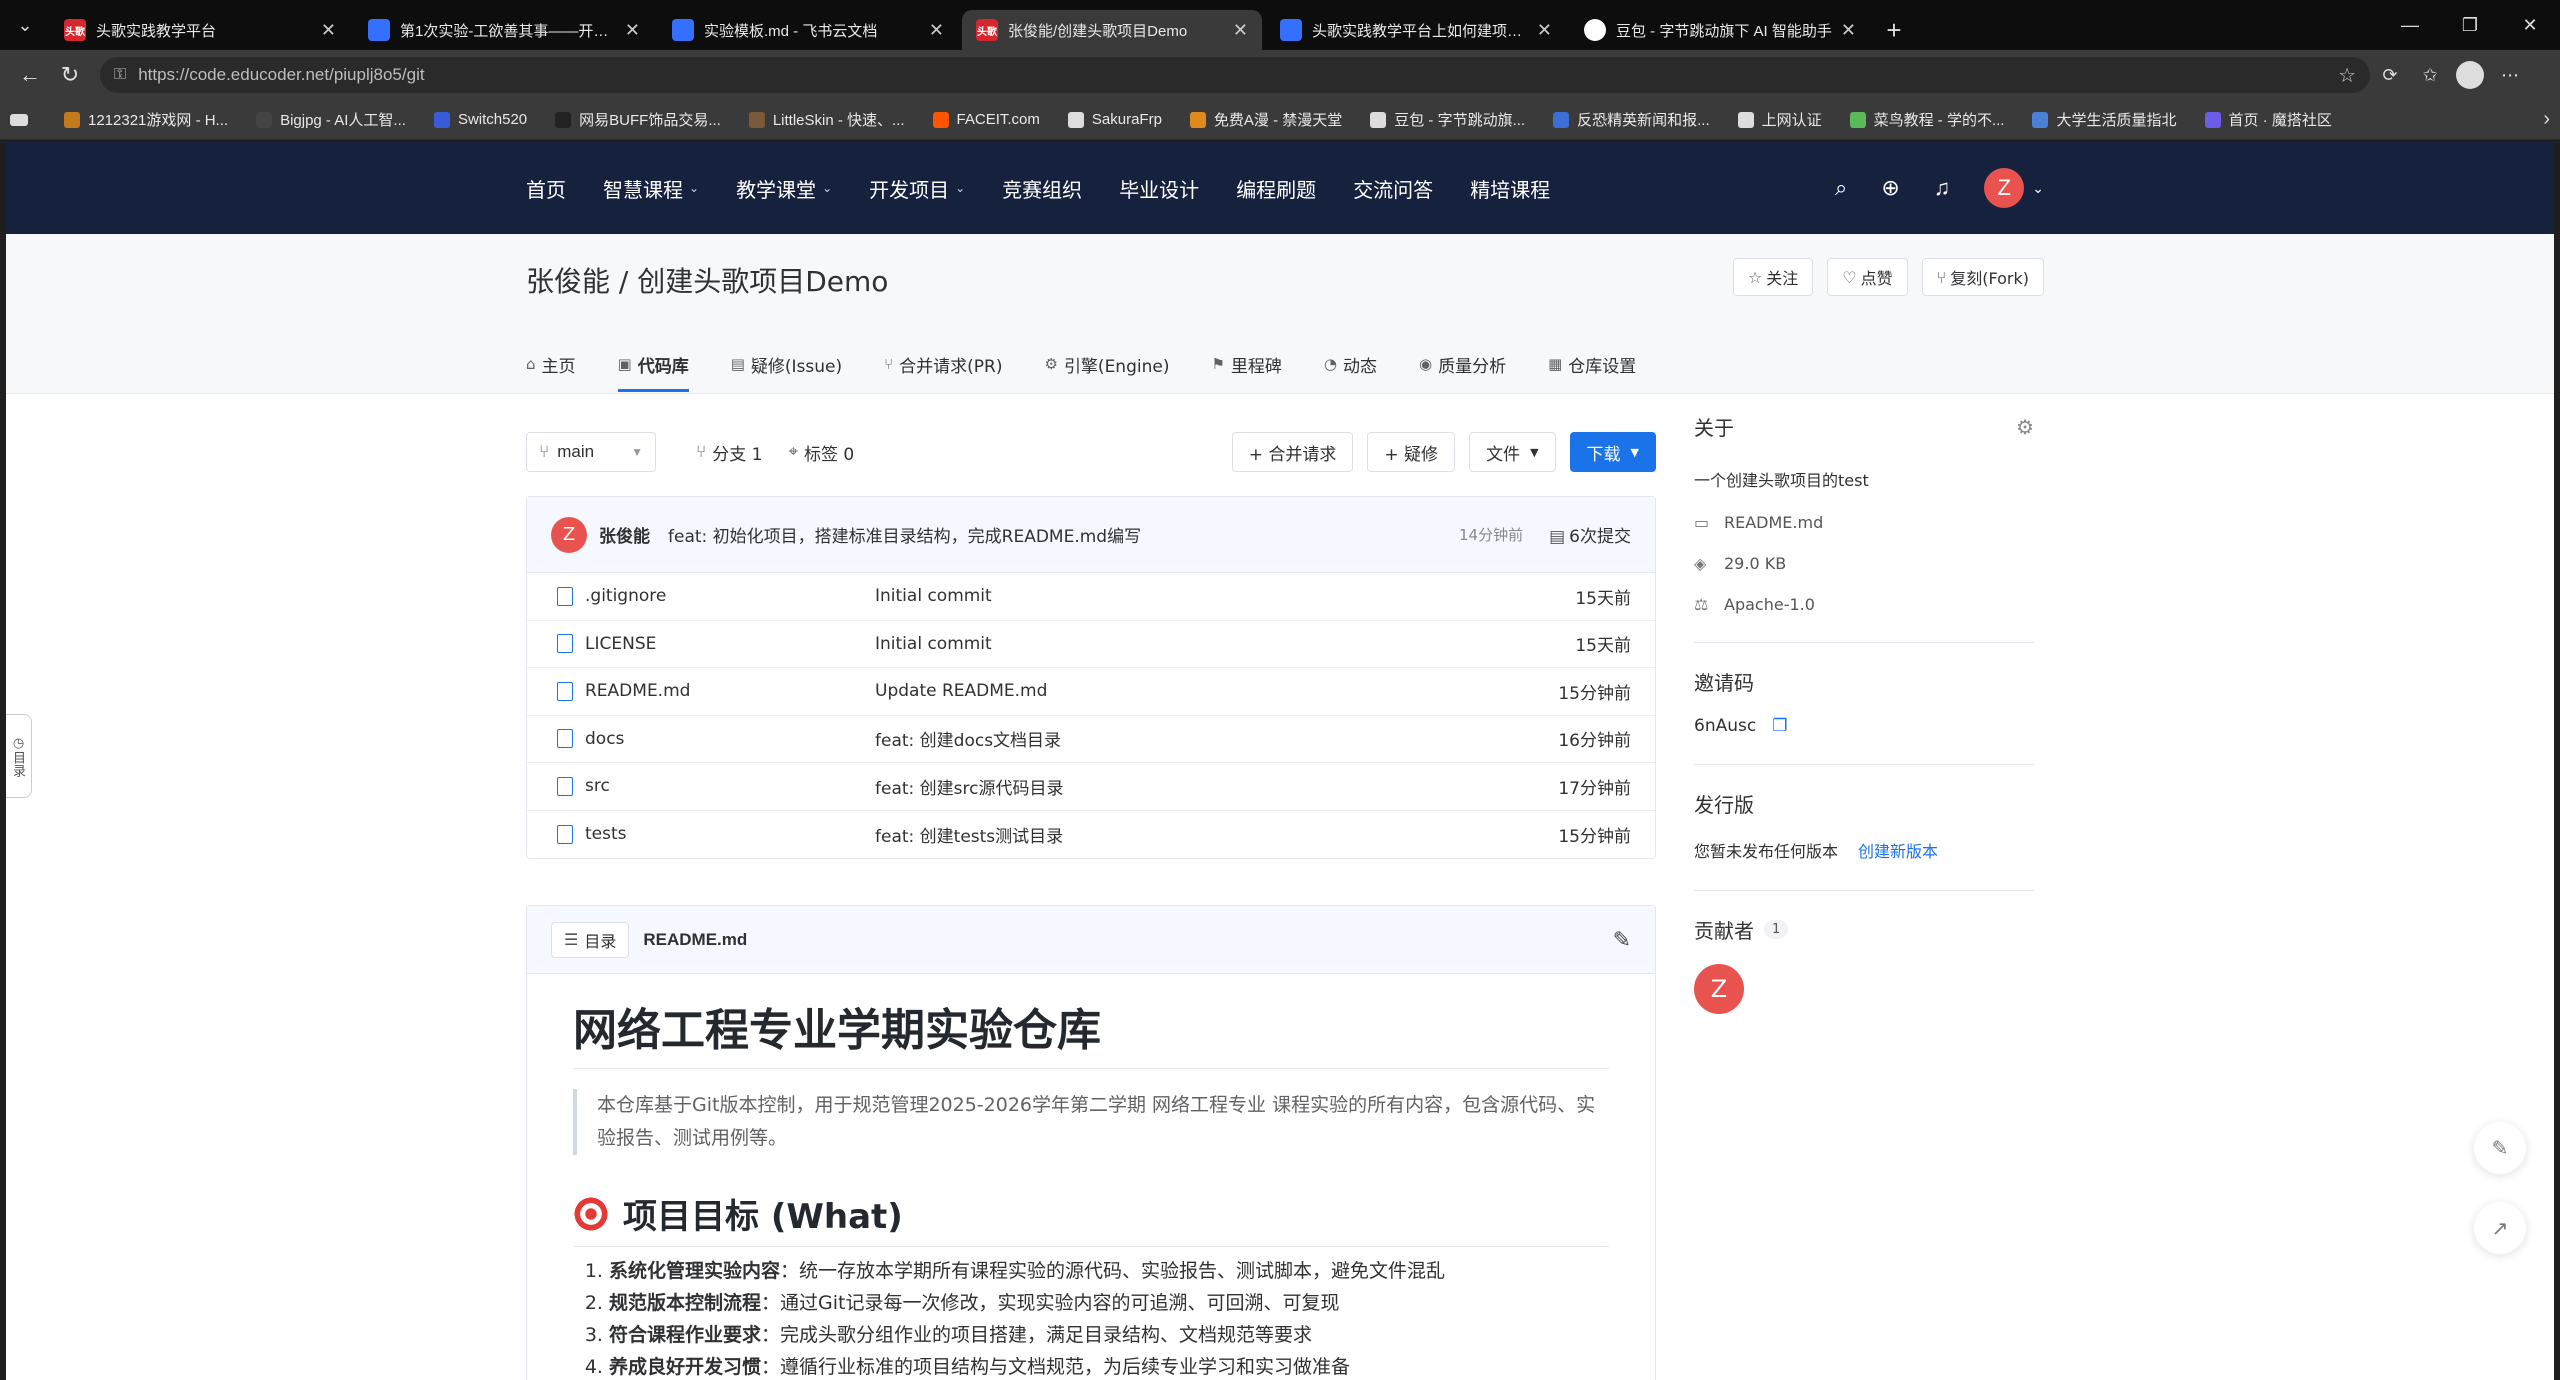 Image resolution: width=2560 pixels, height=1380 pixels. I want to click on bookmark-star-icon: ☆, so click(2347, 75).